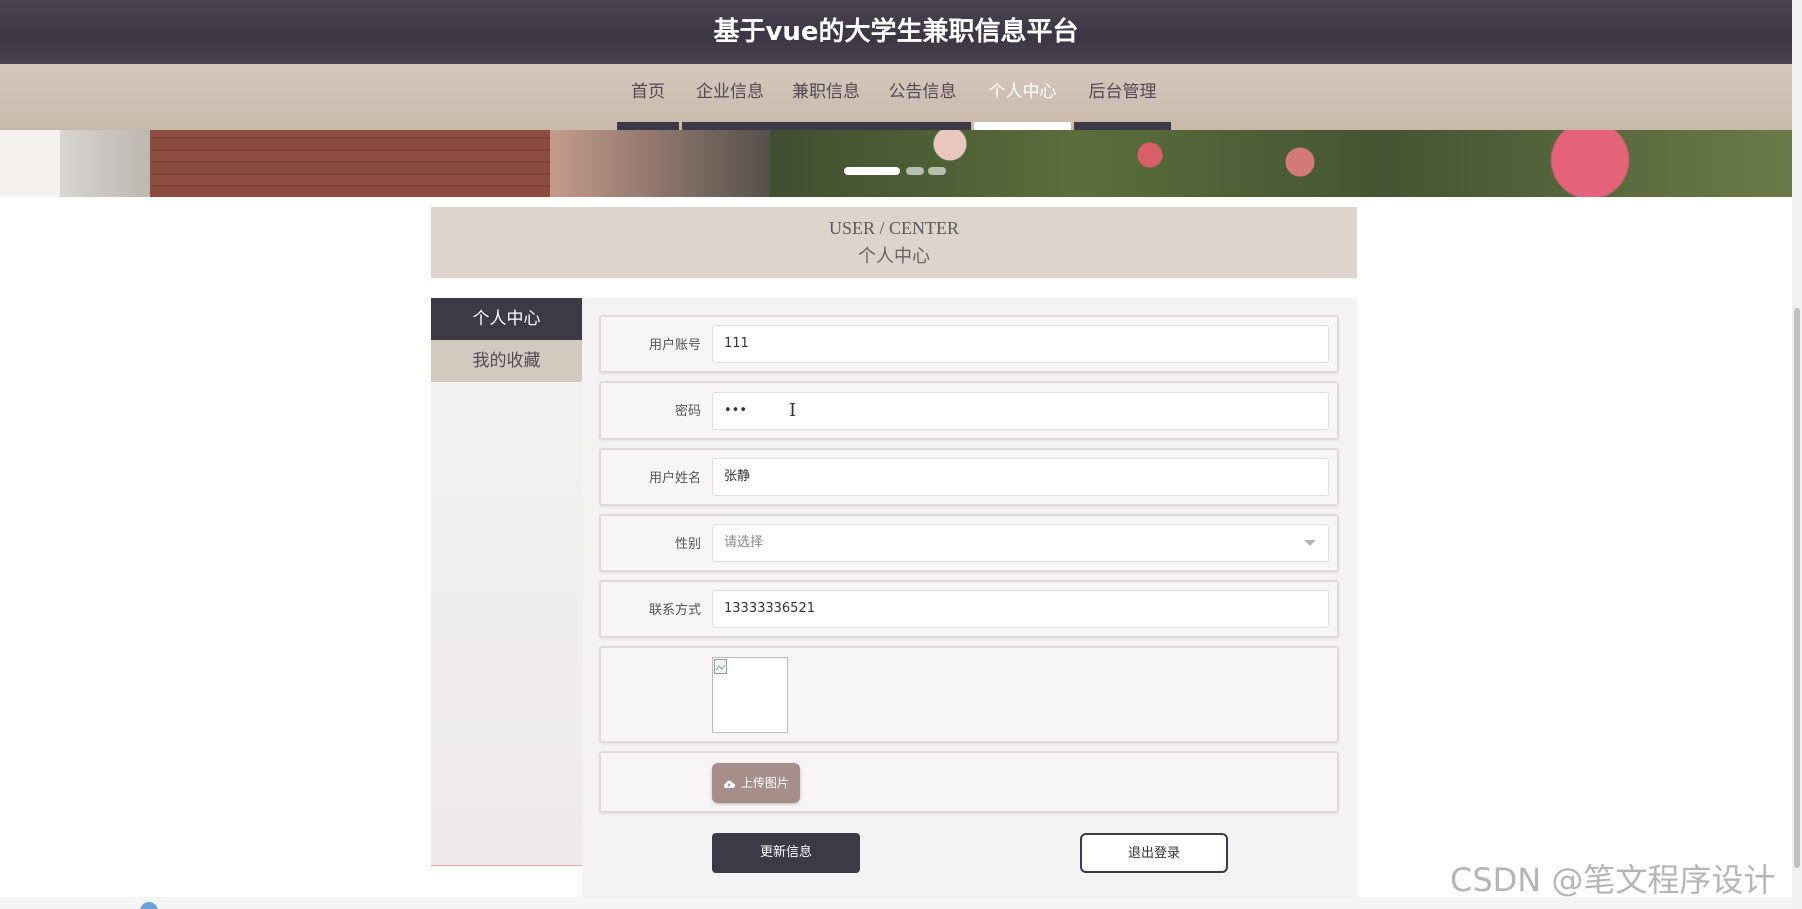  I want to click on nav-item-companies: 企业信息, so click(730, 97).